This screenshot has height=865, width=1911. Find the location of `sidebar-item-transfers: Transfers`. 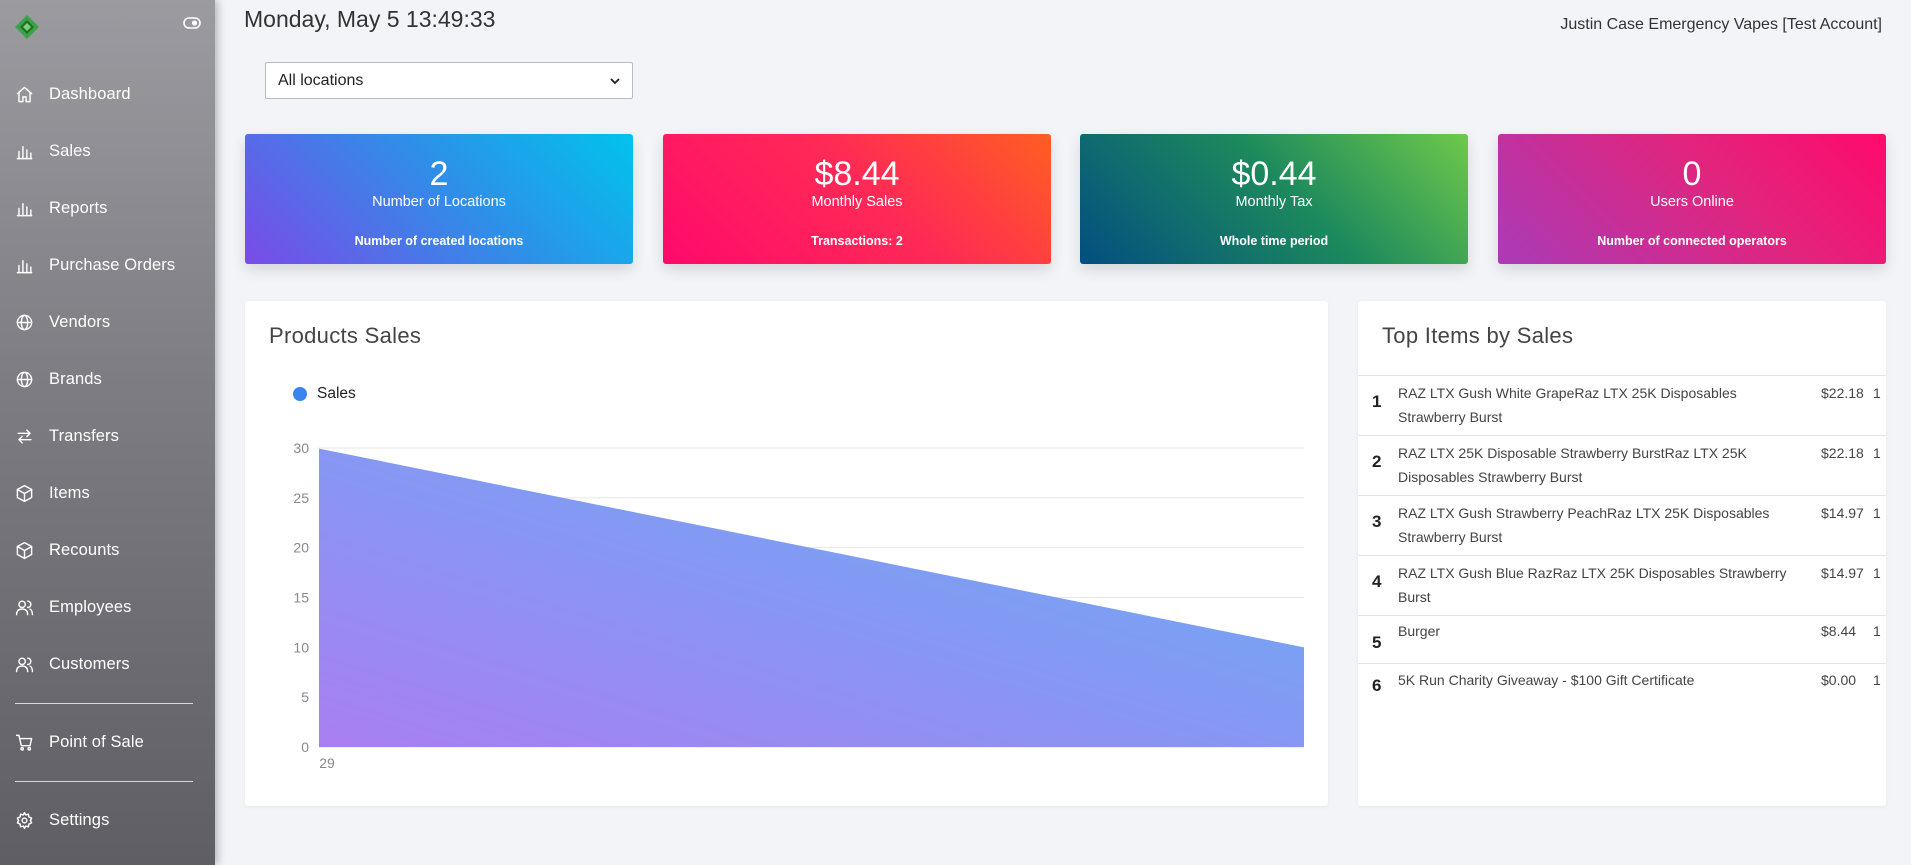

sidebar-item-transfers: Transfers is located at coordinates (107, 436).